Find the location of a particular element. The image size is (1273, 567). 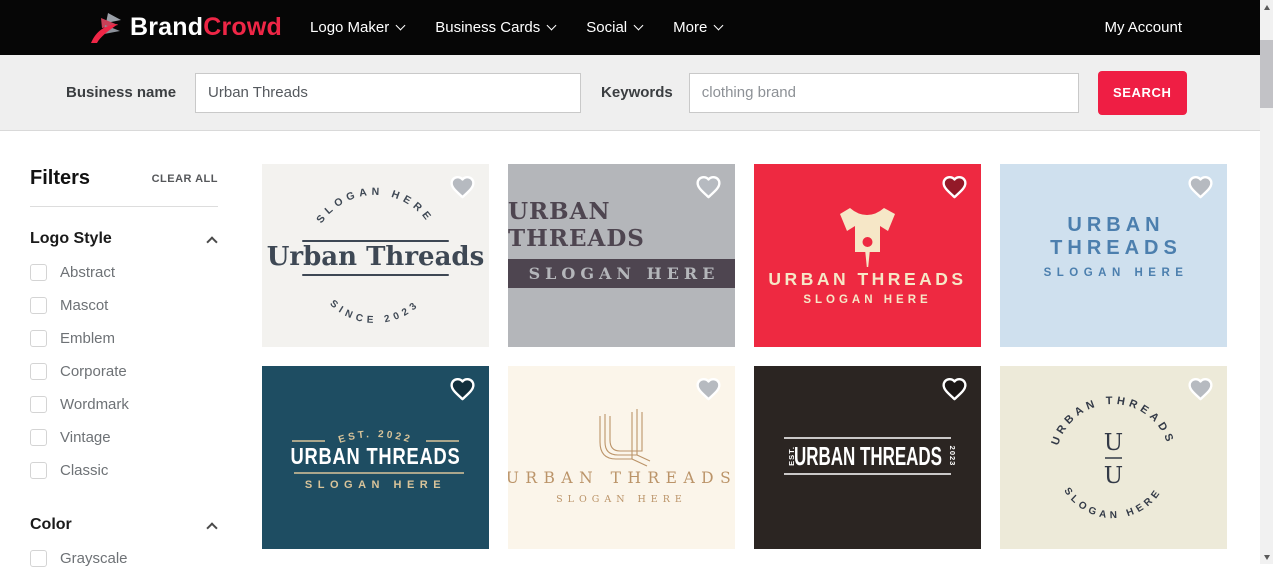

logo-card-monogram-lines: URBAN THREADS SLOGAN HERE is located at coordinates (621, 457).